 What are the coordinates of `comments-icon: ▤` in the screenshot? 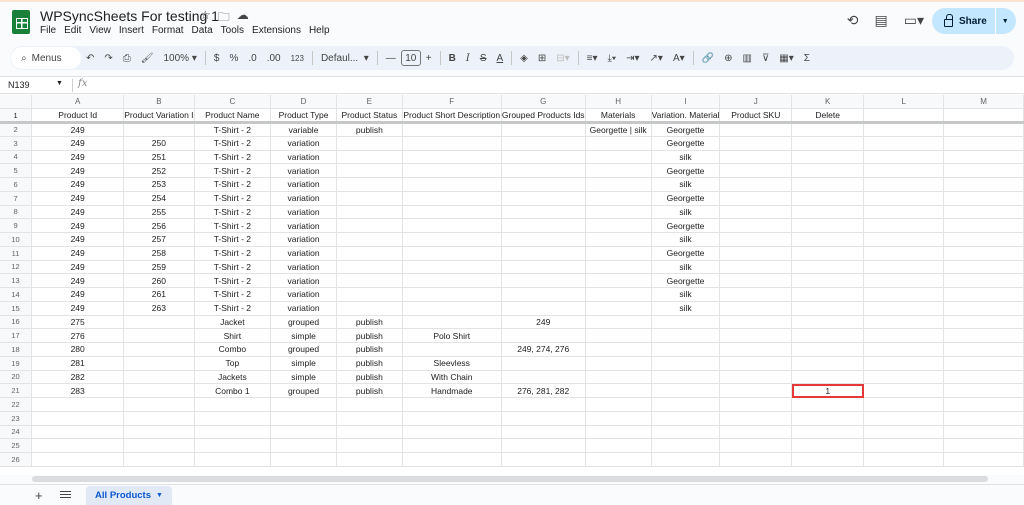 It's located at (881, 20).